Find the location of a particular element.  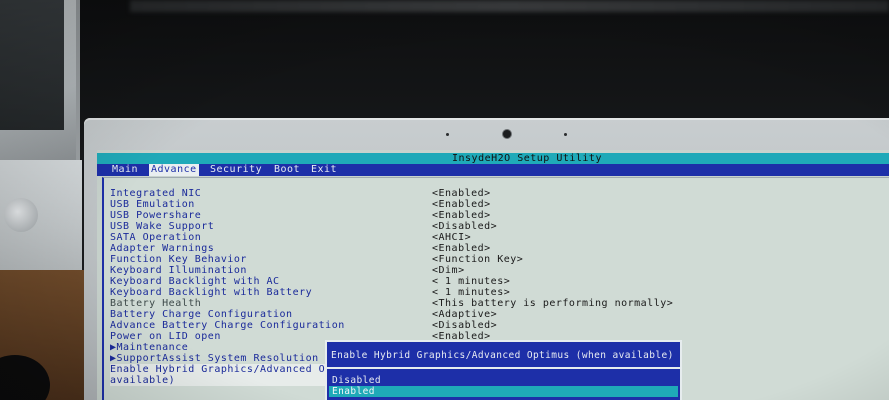

utility-title: InsydeH2O Setup Utility is located at coordinates (527, 158).